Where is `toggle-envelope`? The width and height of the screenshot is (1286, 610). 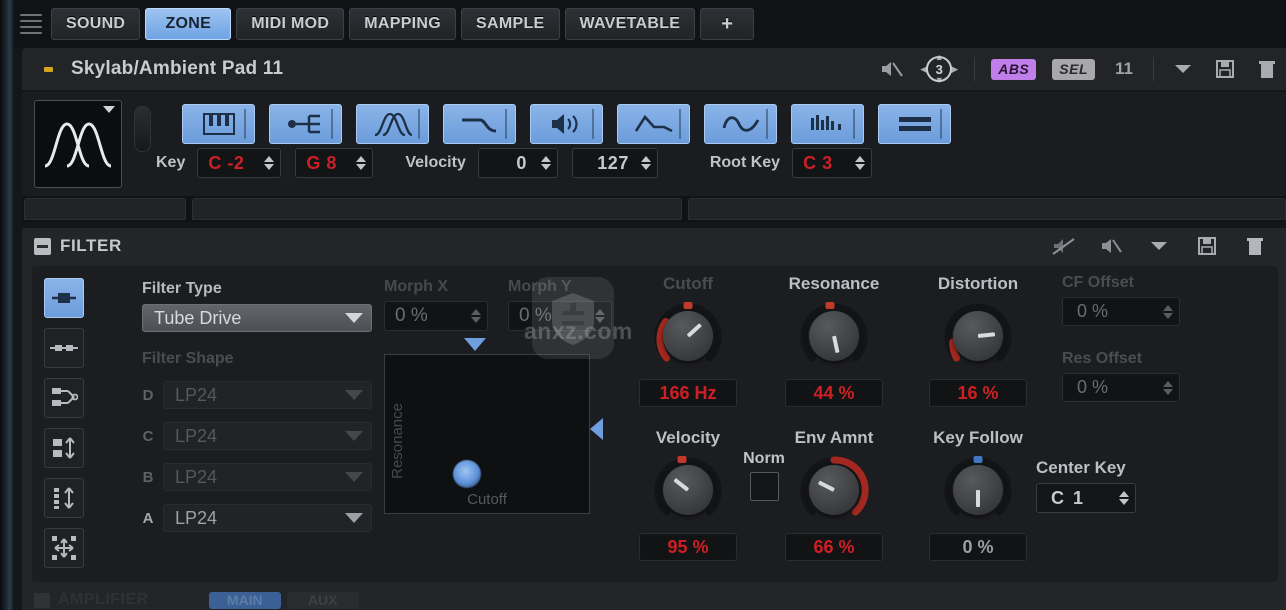 toggle-envelope is located at coordinates (479, 124).